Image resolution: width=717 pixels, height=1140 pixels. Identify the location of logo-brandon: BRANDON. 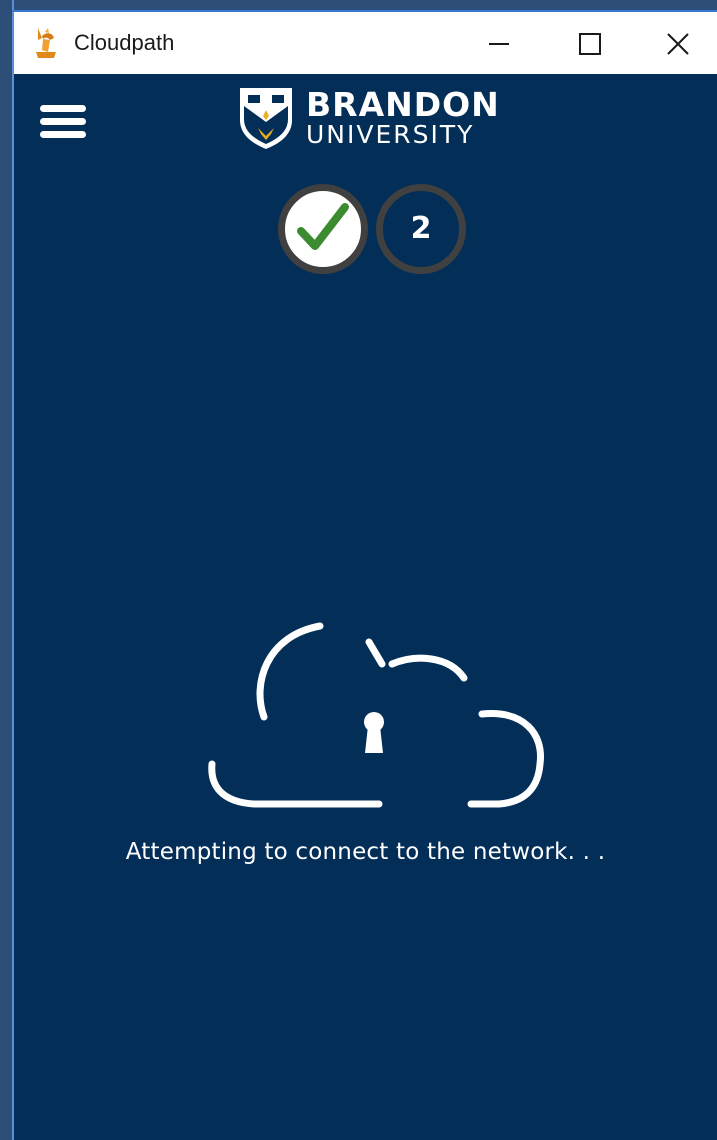
(403, 104).